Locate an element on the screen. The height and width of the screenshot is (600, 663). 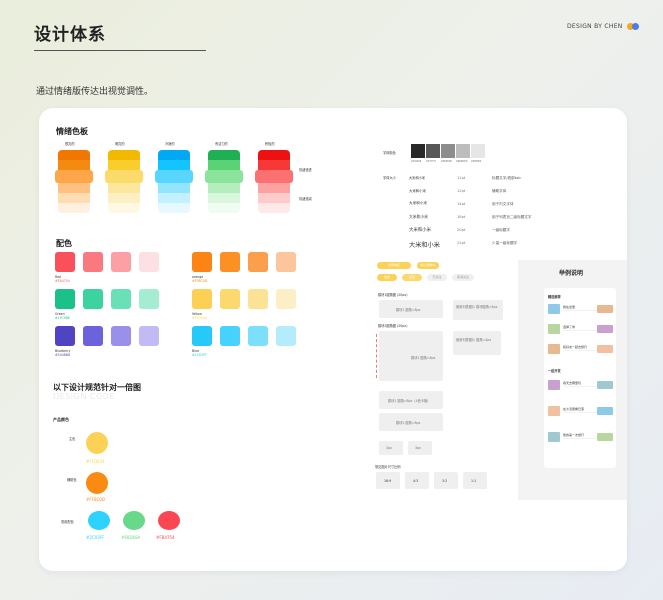
sample-button: 立即购买 is located at coordinates (394, 265).